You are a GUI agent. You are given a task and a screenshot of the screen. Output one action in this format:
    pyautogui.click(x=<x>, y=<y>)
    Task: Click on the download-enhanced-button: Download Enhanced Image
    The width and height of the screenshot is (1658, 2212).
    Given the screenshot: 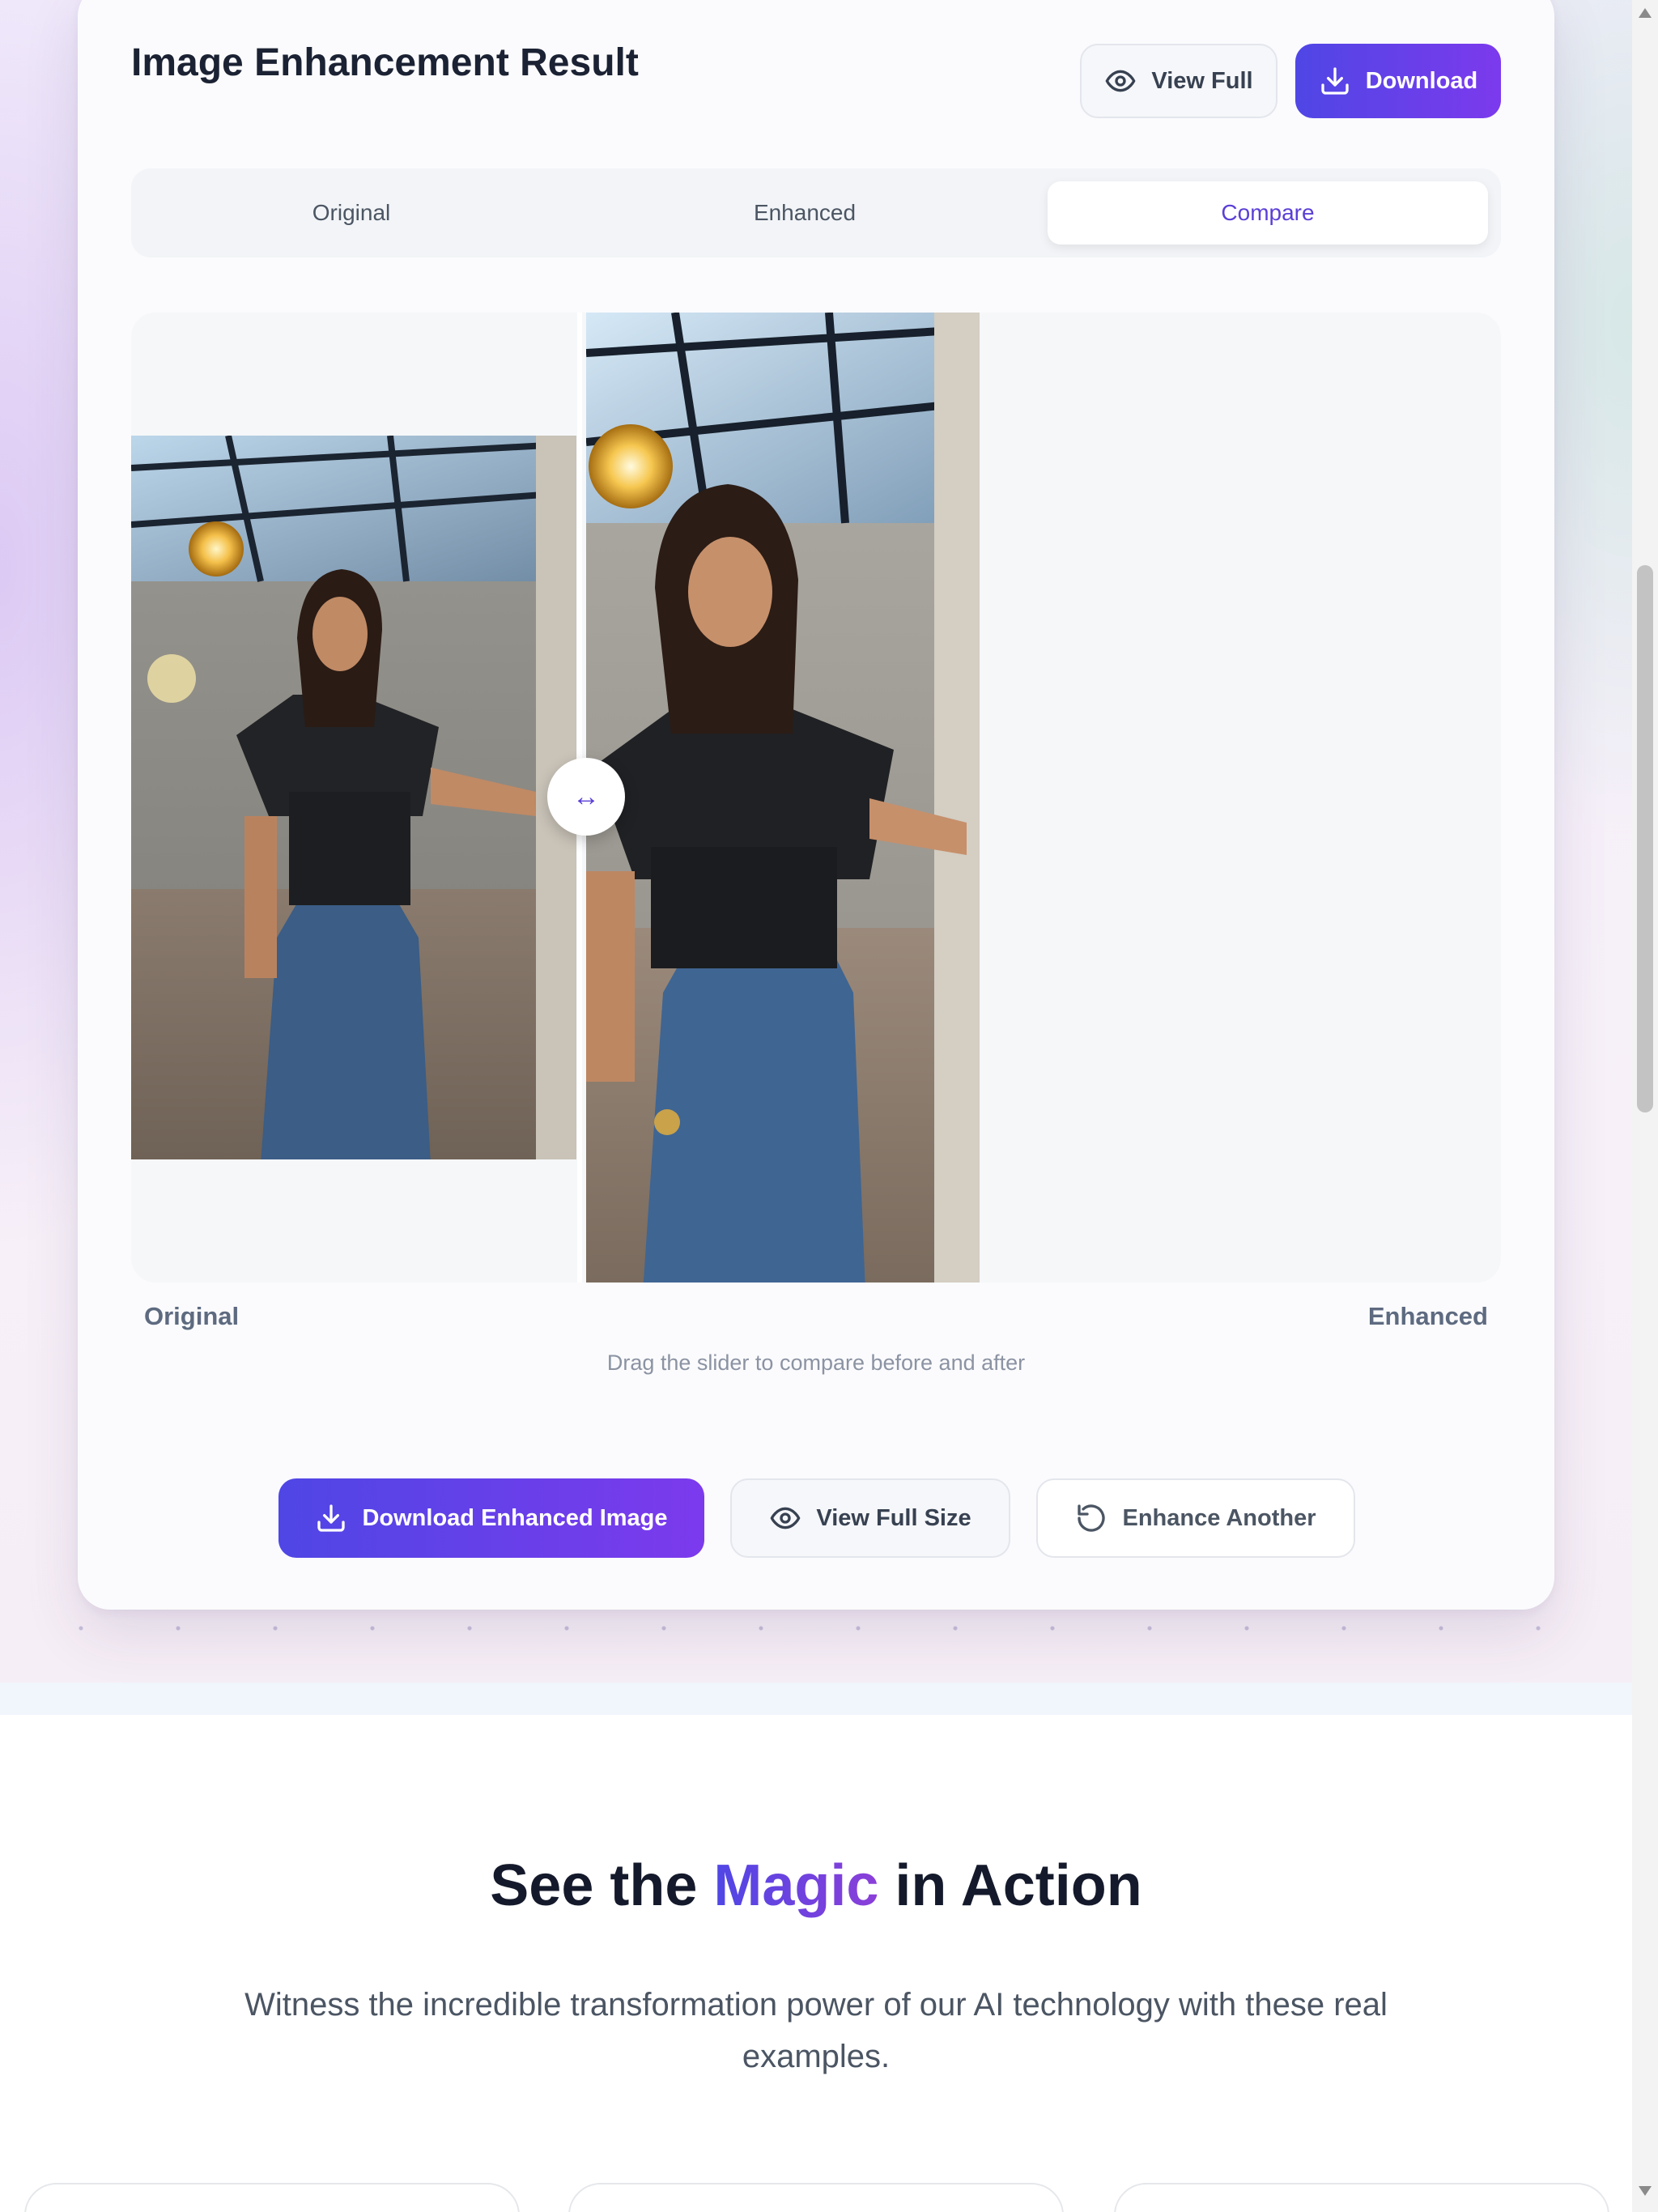 What is the action you would take?
    pyautogui.click(x=491, y=1518)
    